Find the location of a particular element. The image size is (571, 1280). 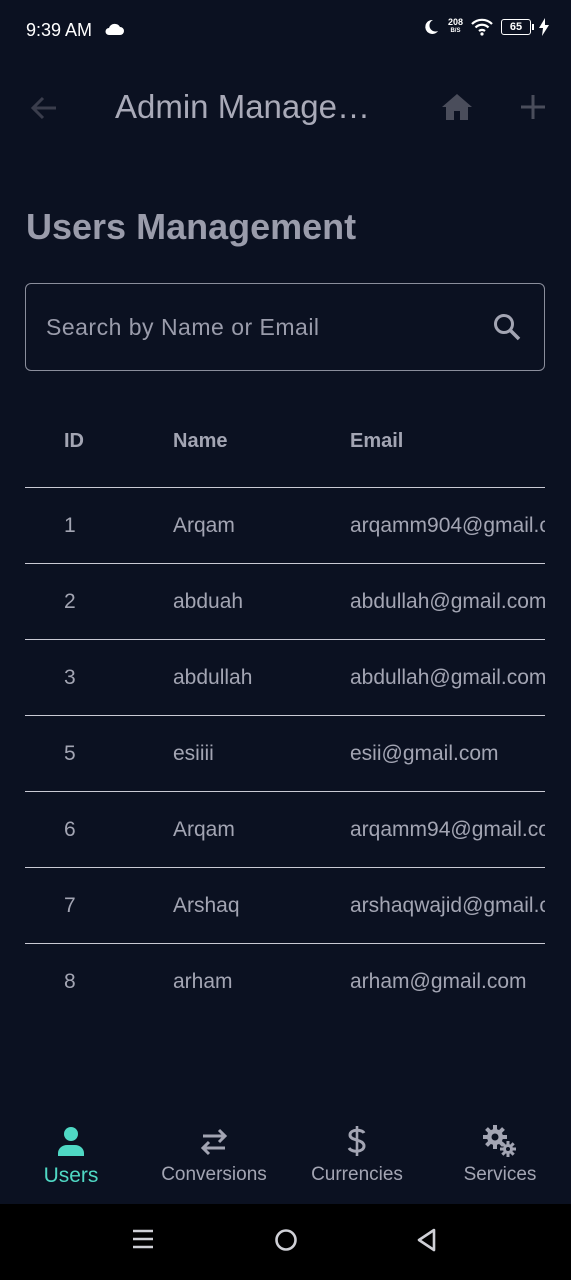

page-title: Users Management is located at coordinates (191, 226).